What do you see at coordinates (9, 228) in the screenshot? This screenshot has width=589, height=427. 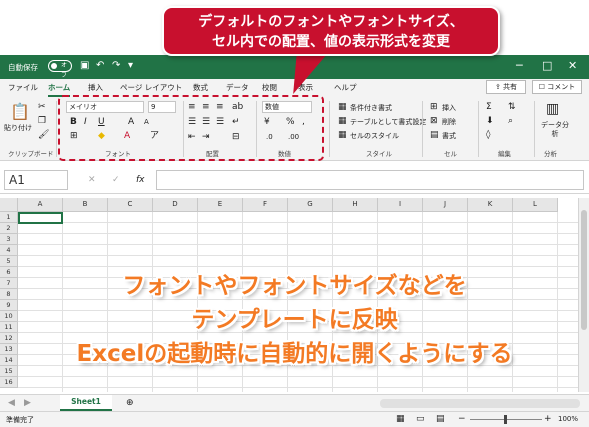 I see `row-header-2: 2` at bounding box center [9, 228].